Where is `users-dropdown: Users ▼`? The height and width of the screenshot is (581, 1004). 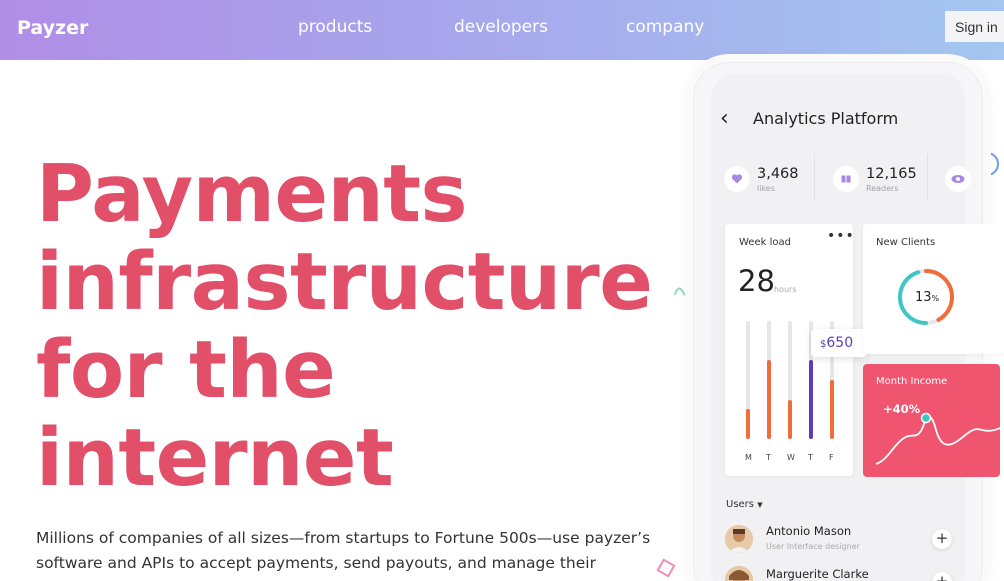 users-dropdown: Users ▼ is located at coordinates (744, 504).